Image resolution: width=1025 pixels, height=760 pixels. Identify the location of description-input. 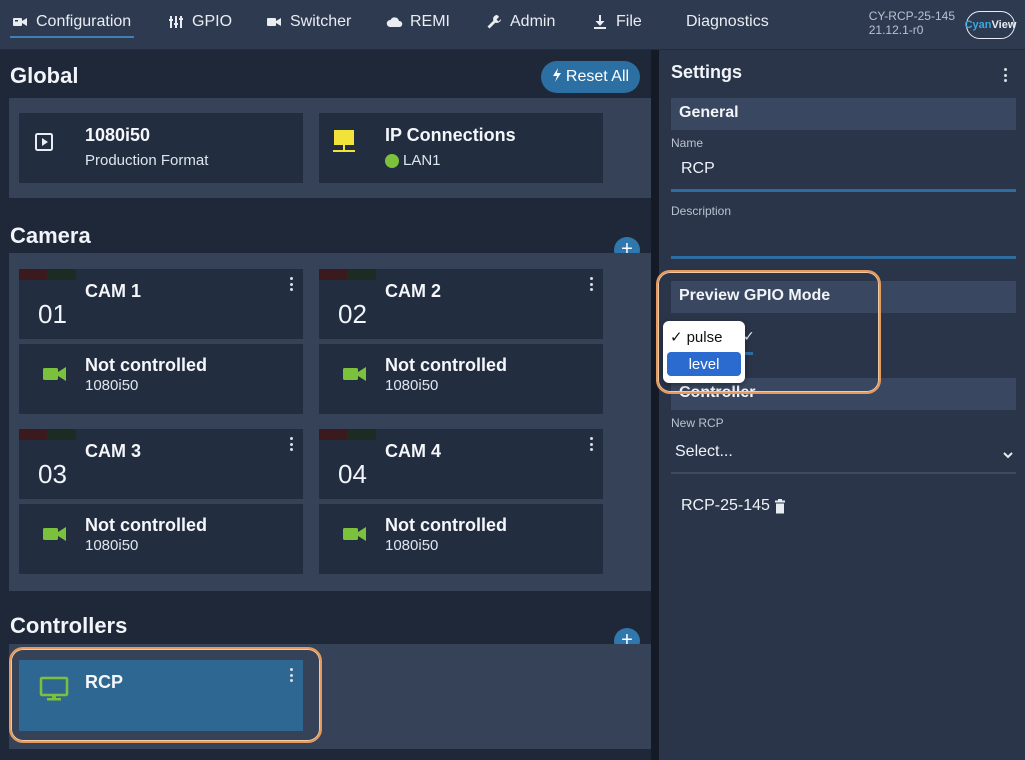
(846, 240).